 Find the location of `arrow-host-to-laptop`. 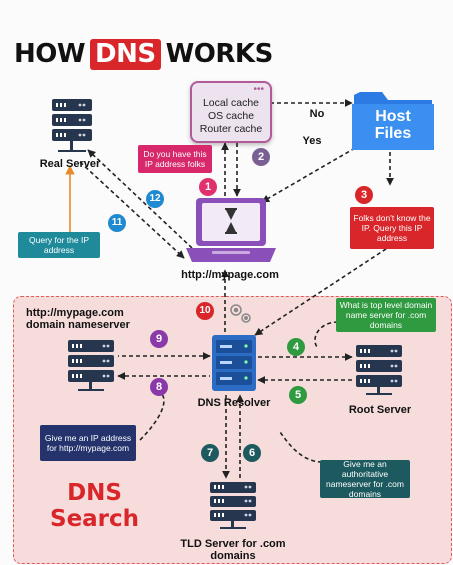

arrow-host-to-laptop is located at coordinates (308, 175).